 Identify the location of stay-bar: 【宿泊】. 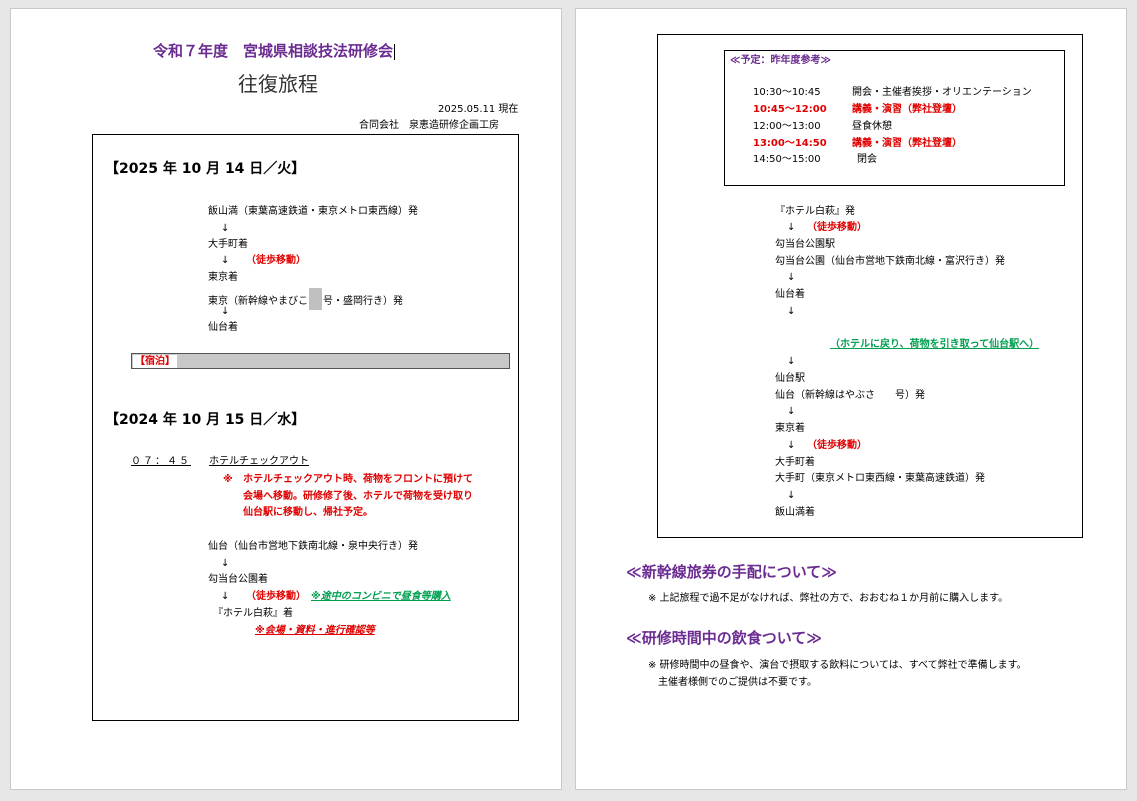
(320, 361).